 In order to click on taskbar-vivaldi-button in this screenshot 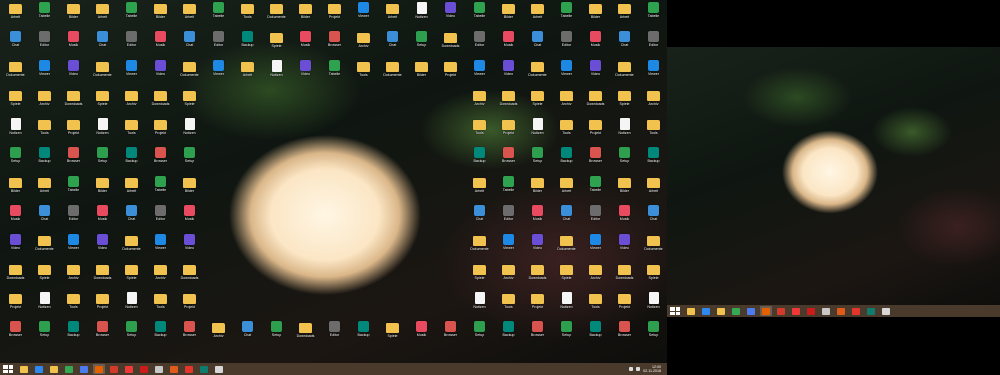, I will do `click(796, 311)`.